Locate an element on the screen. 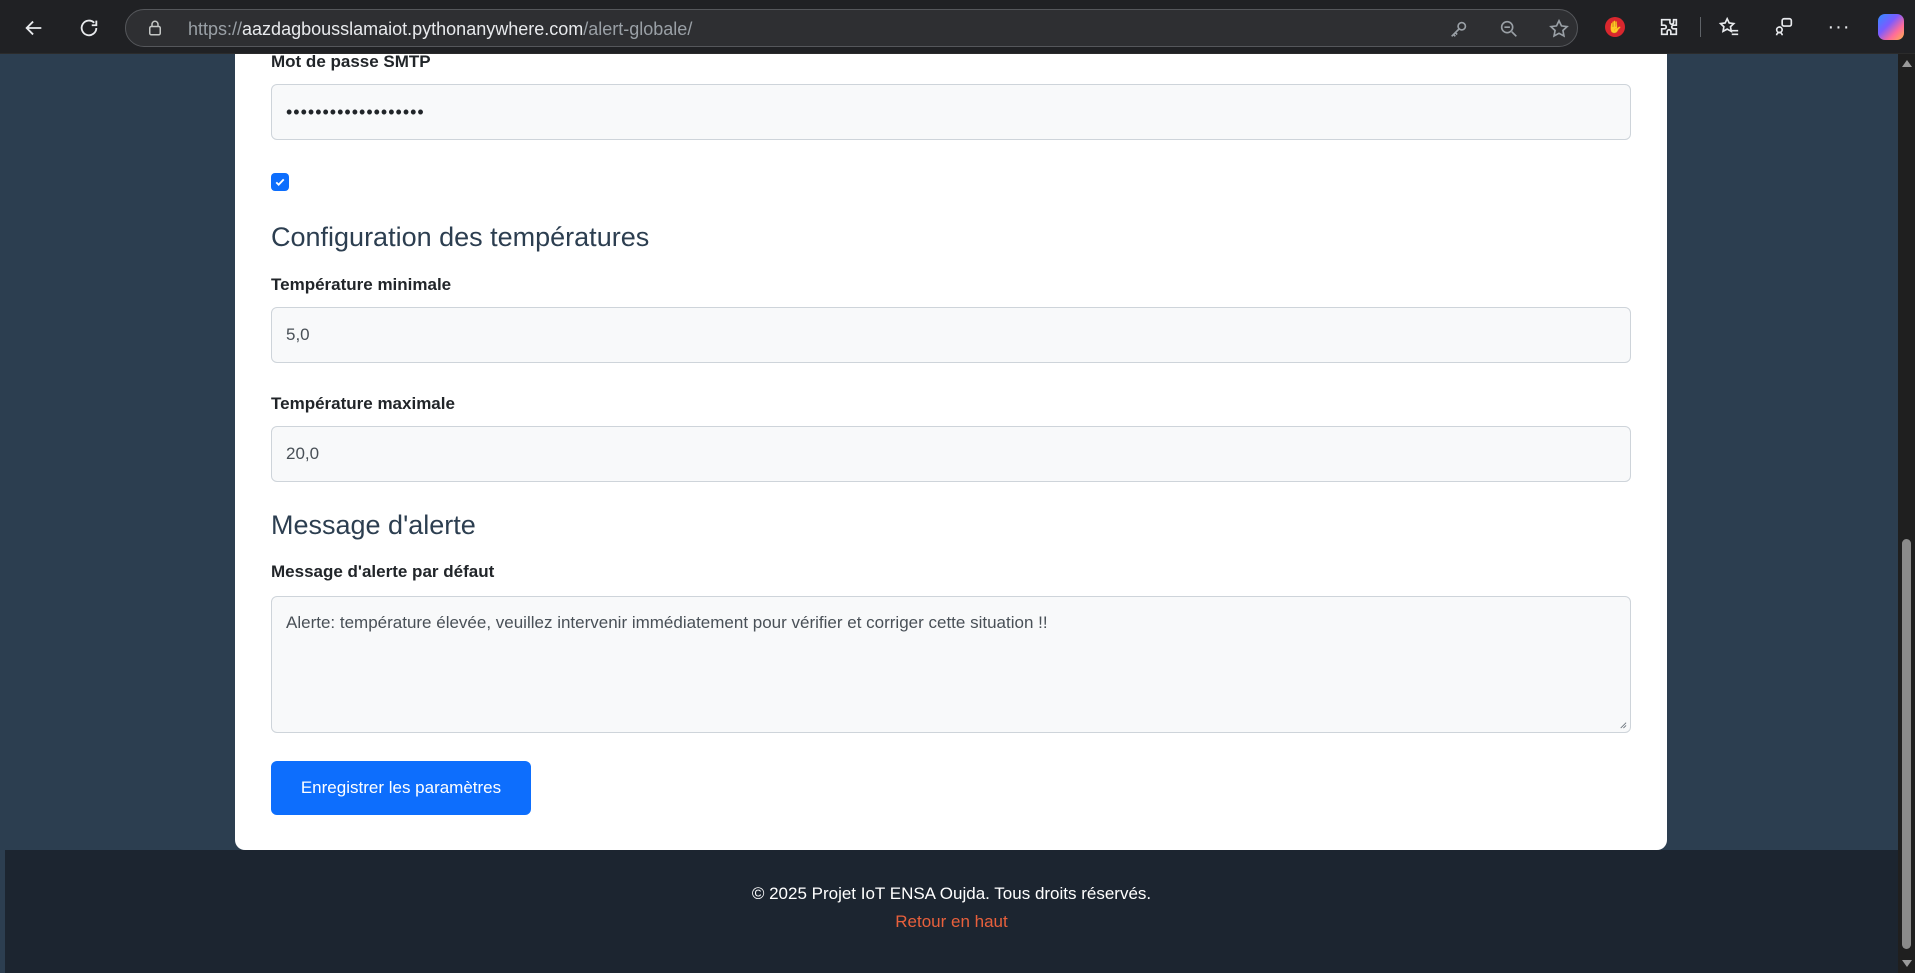 The image size is (1915, 973). extensions-button is located at coordinates (1669, 27).